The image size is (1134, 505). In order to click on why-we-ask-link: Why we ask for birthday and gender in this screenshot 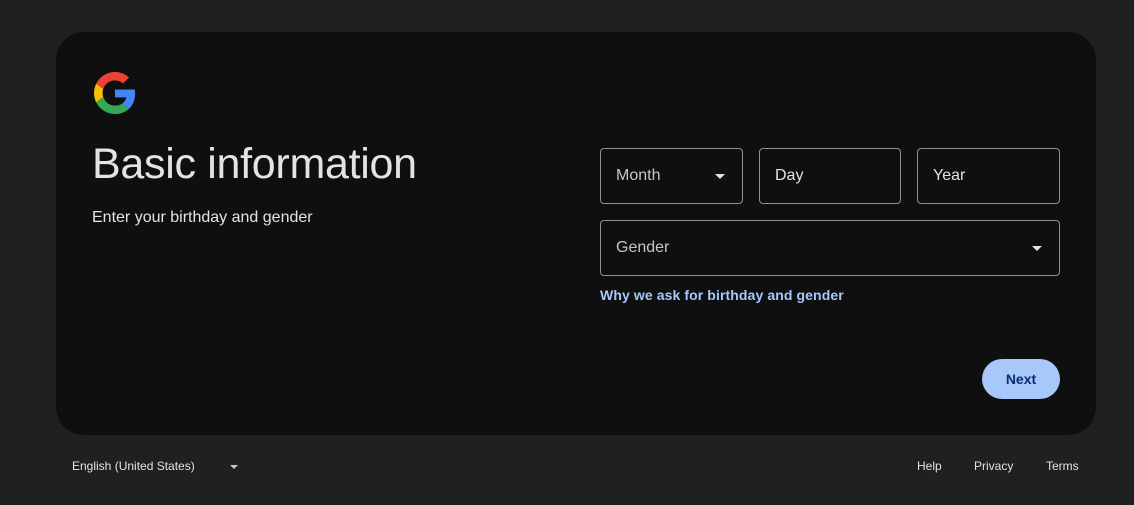, I will do `click(722, 295)`.